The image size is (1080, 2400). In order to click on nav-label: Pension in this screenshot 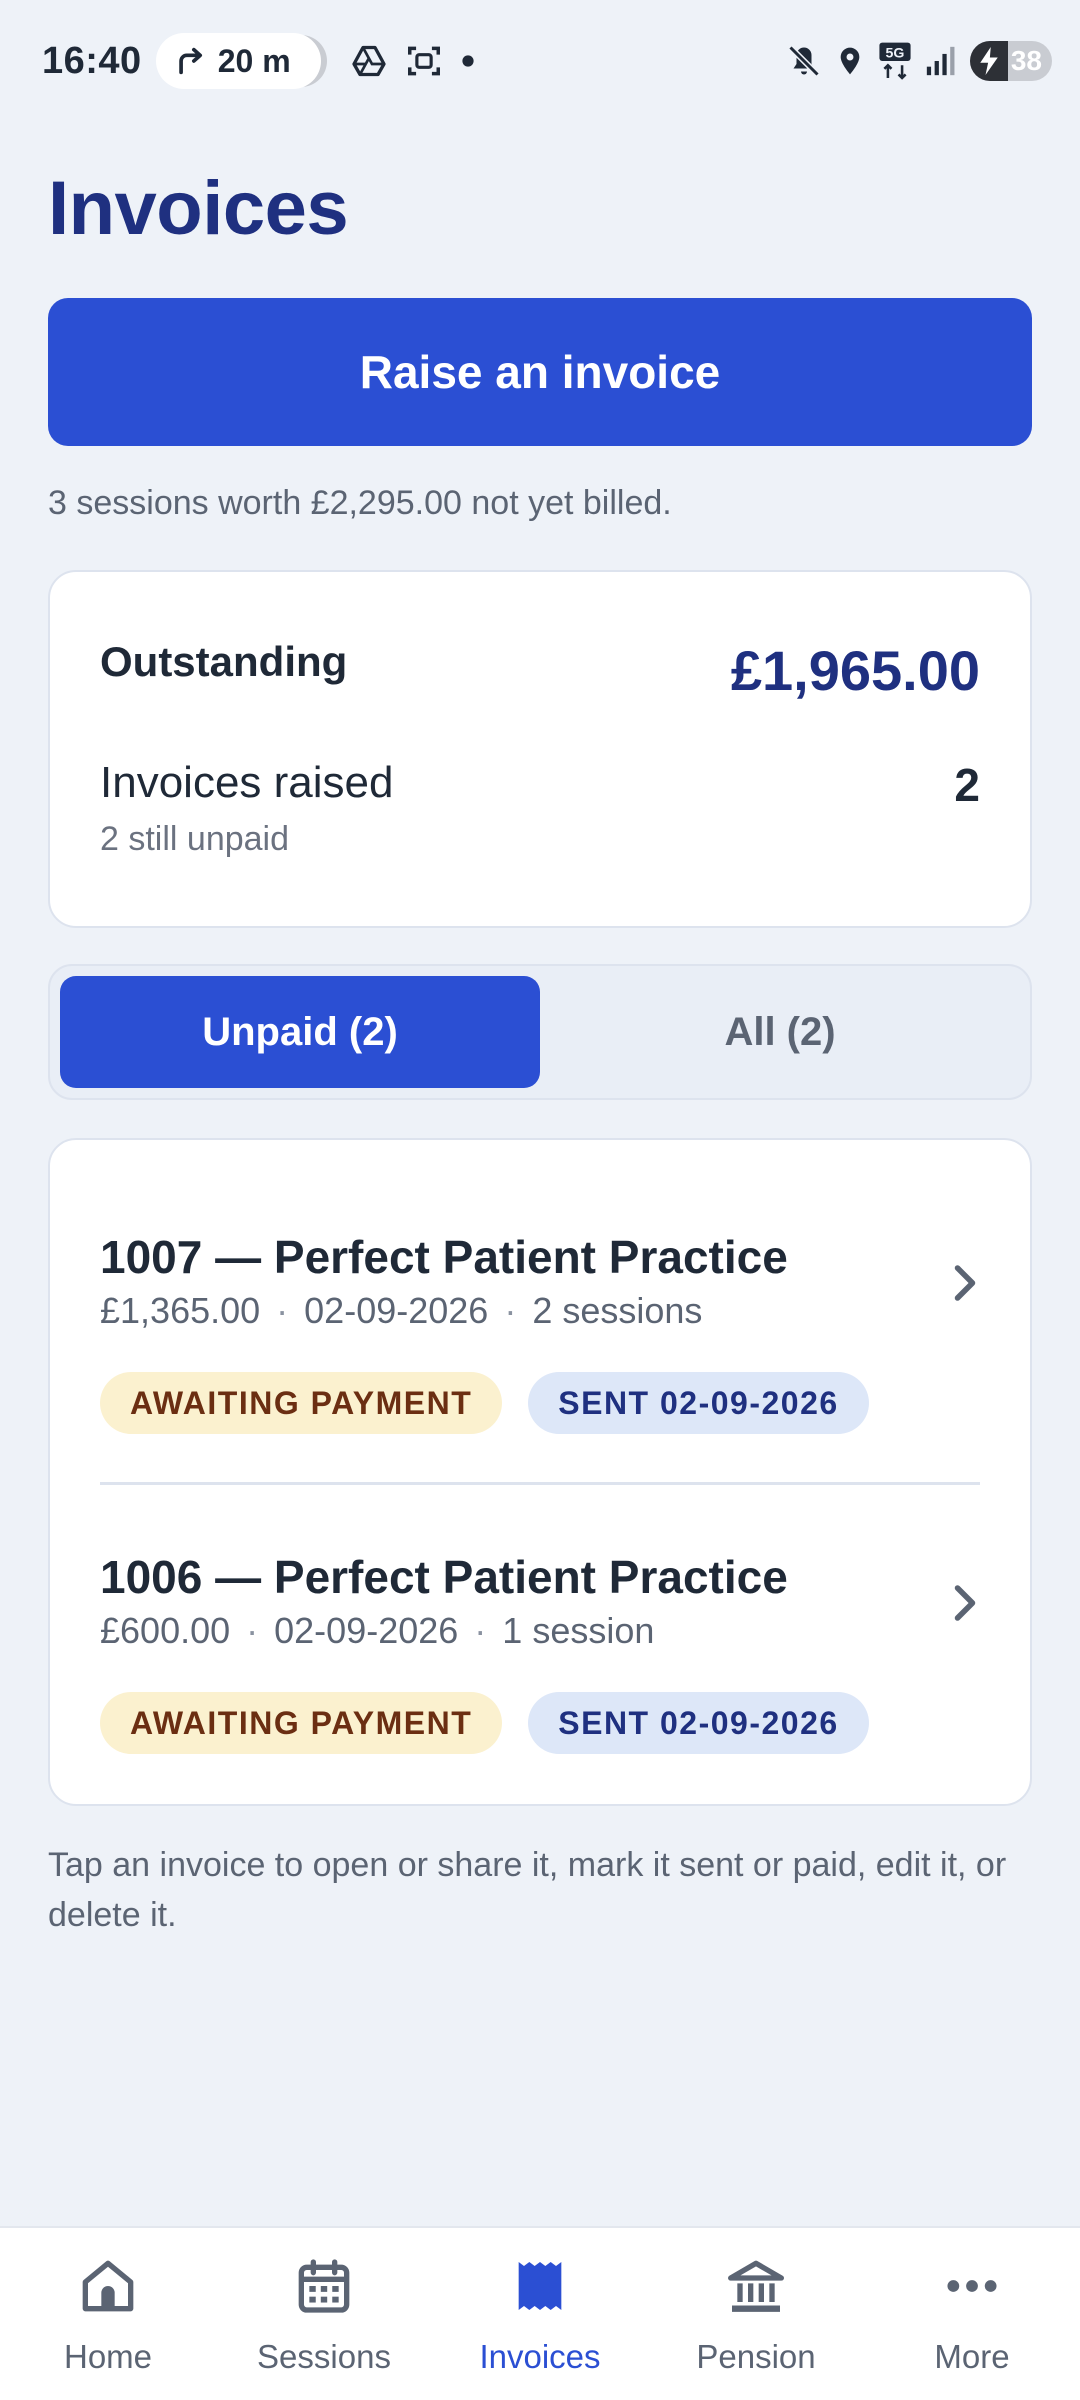, I will do `click(756, 2356)`.